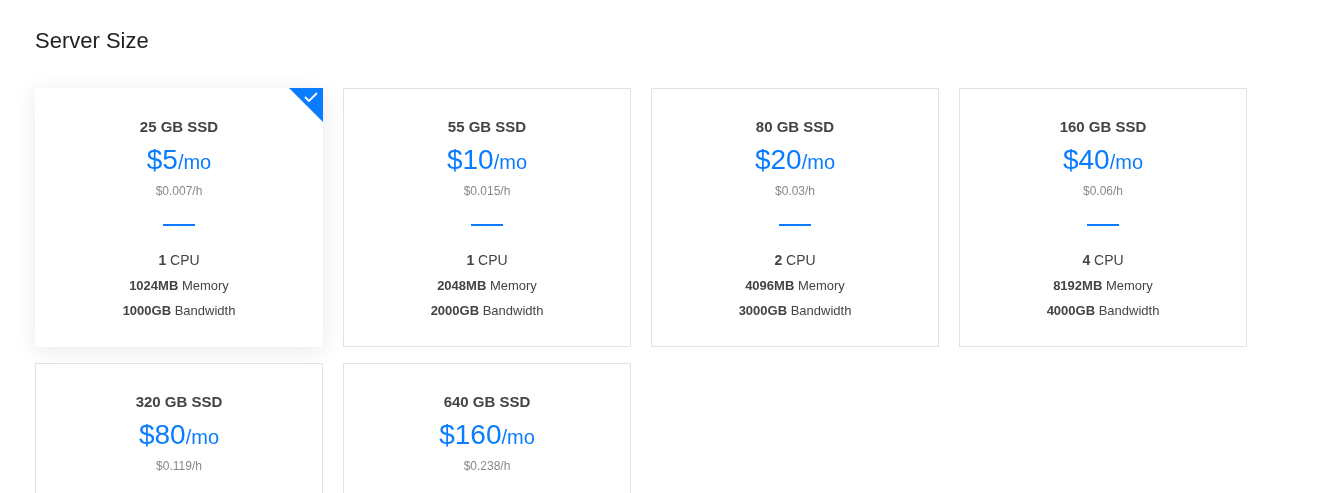 Image resolution: width=1319 pixels, height=493 pixels. Describe the element at coordinates (795, 218) in the screenshot. I see `plan-card: 80 GB SSD $20/mo $0.03/h 2 CPU 4096MB Memory 3000GB Bandwidth` at that location.